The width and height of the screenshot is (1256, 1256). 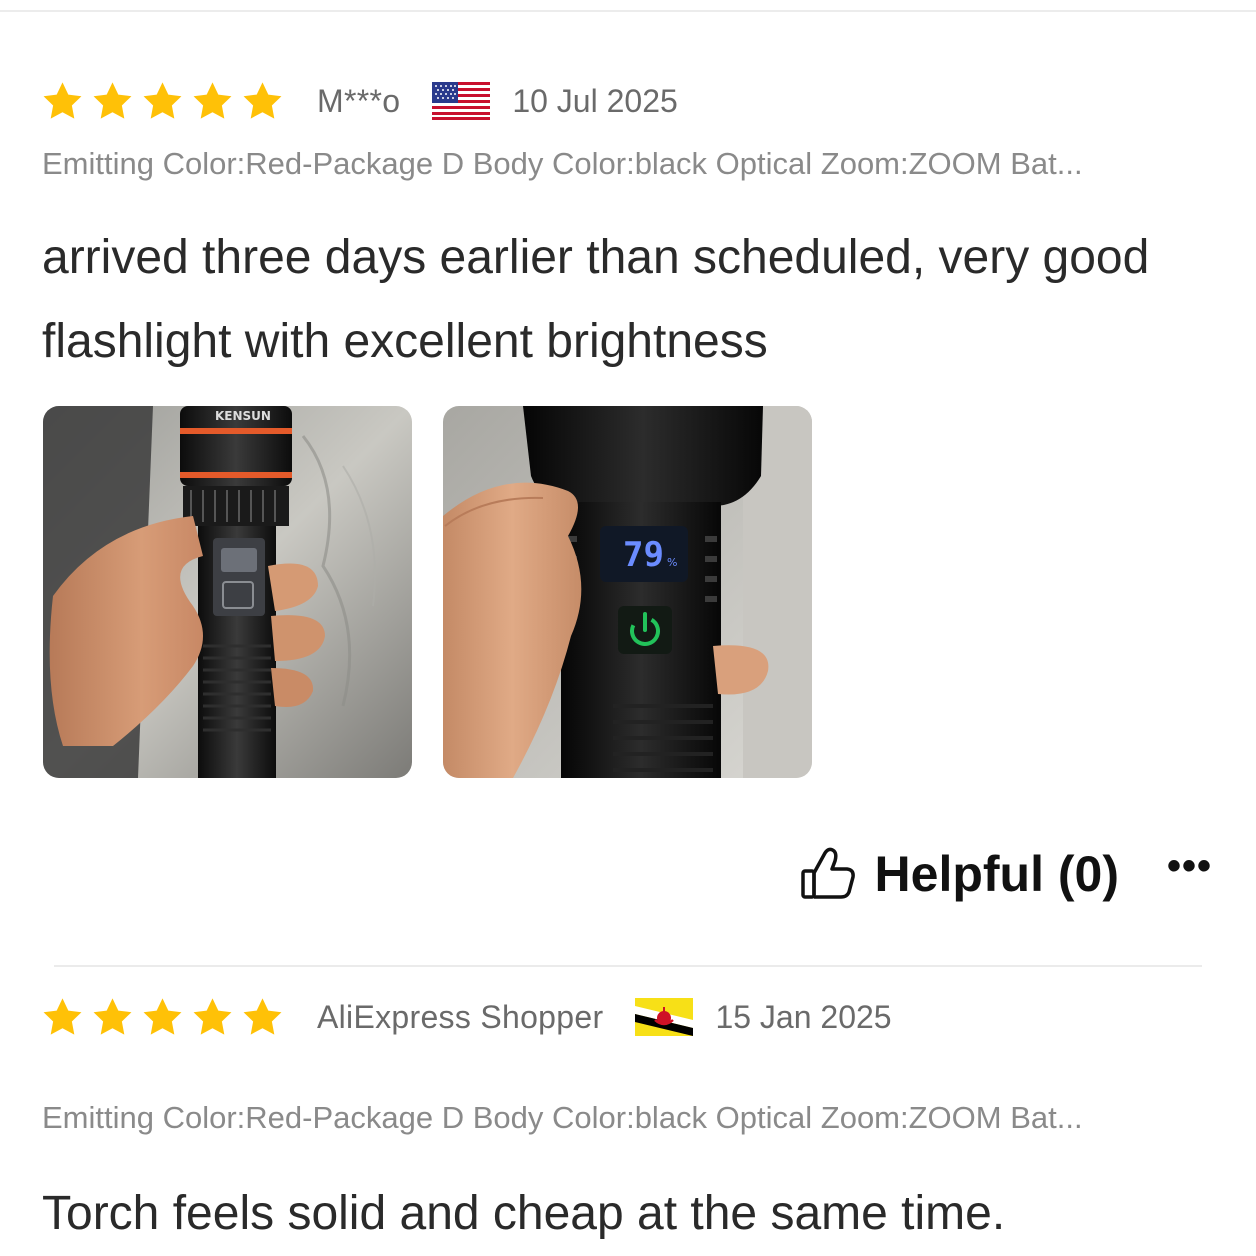 I want to click on review-author: AliExpress Shopper, so click(x=460, y=1016).